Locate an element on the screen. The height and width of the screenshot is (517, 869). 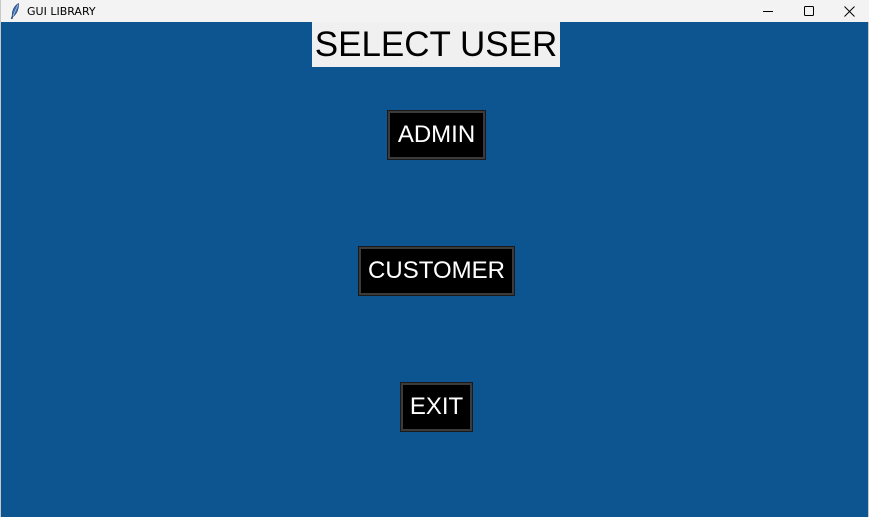
close-button is located at coordinates (849, 11).